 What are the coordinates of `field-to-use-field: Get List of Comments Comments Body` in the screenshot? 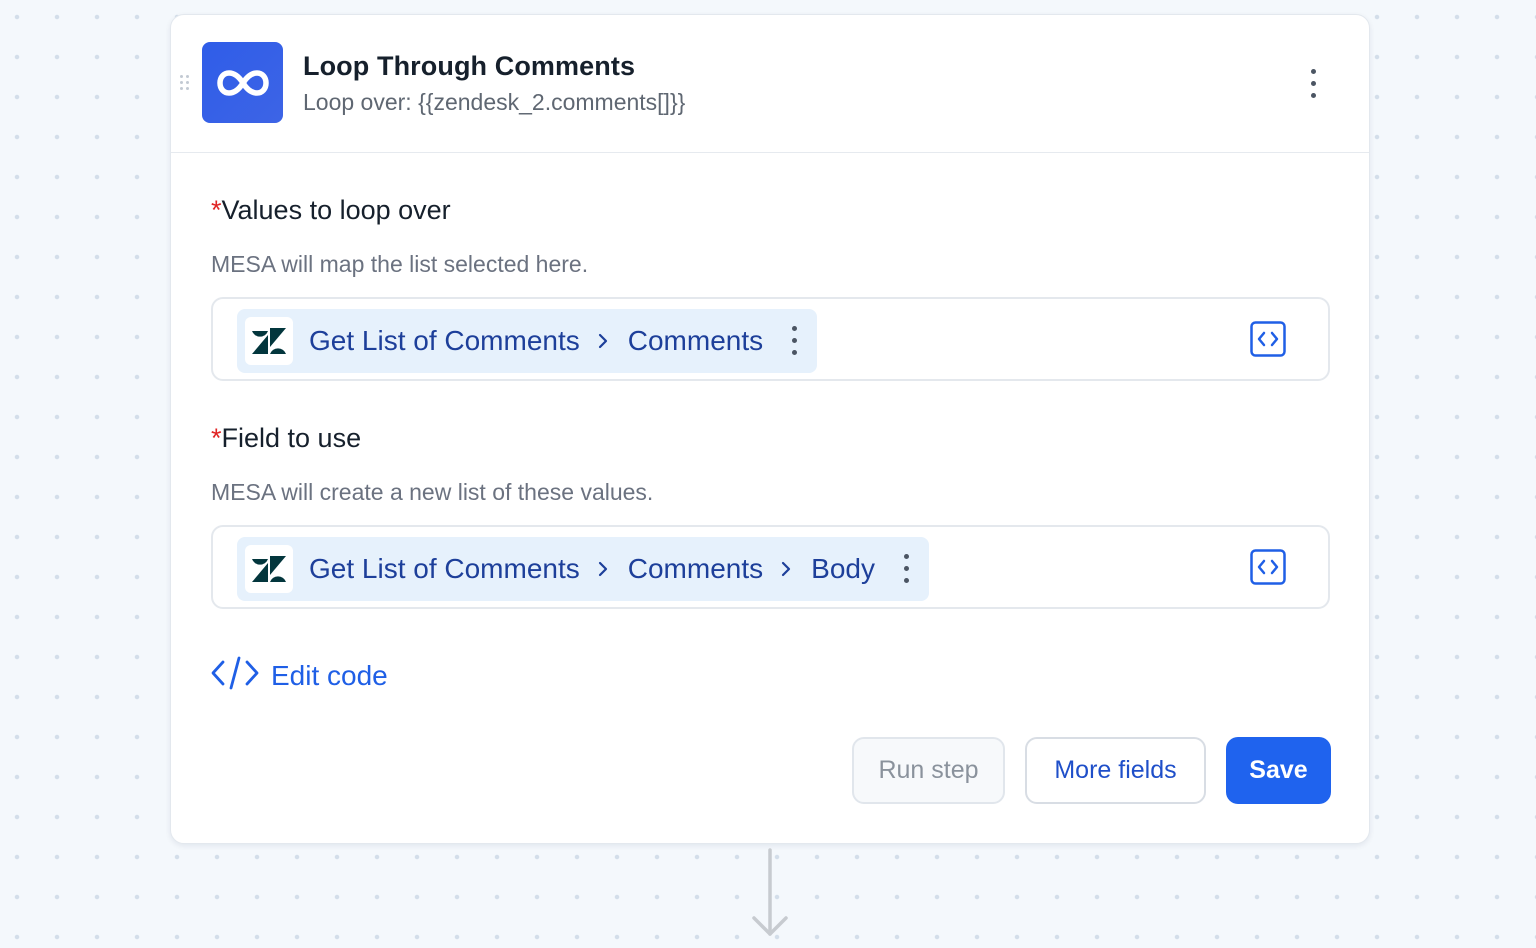 It's located at (770, 567).